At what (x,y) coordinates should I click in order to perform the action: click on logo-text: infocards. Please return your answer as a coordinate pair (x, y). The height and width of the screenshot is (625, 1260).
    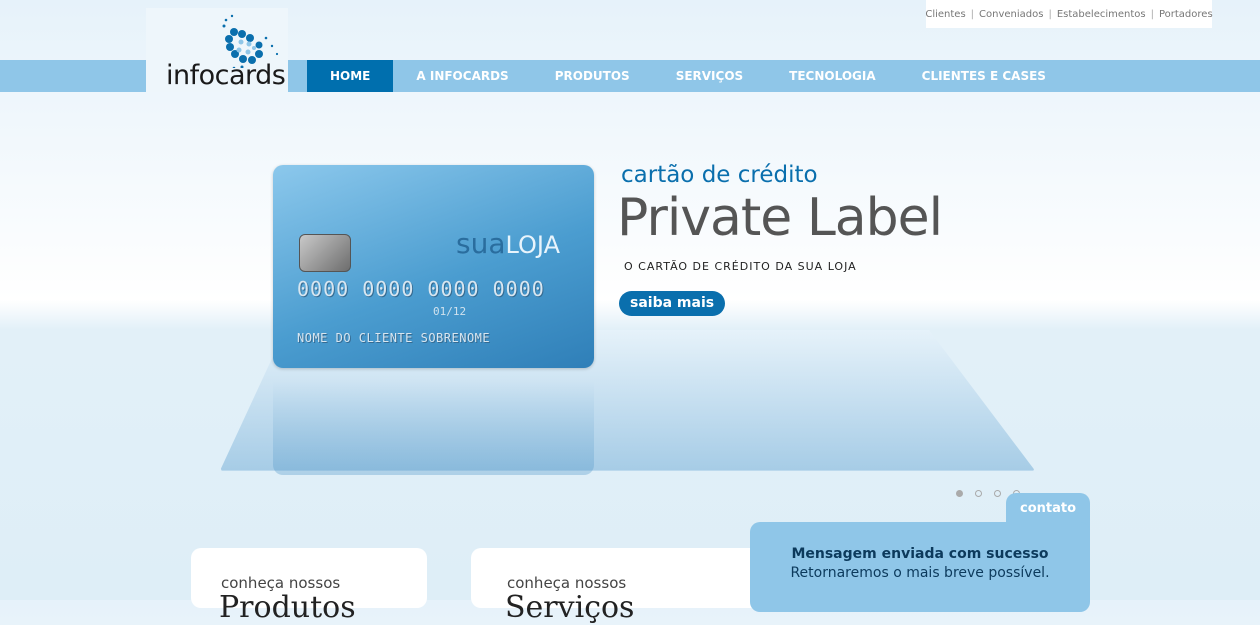
    Looking at the image, I should click on (226, 75).